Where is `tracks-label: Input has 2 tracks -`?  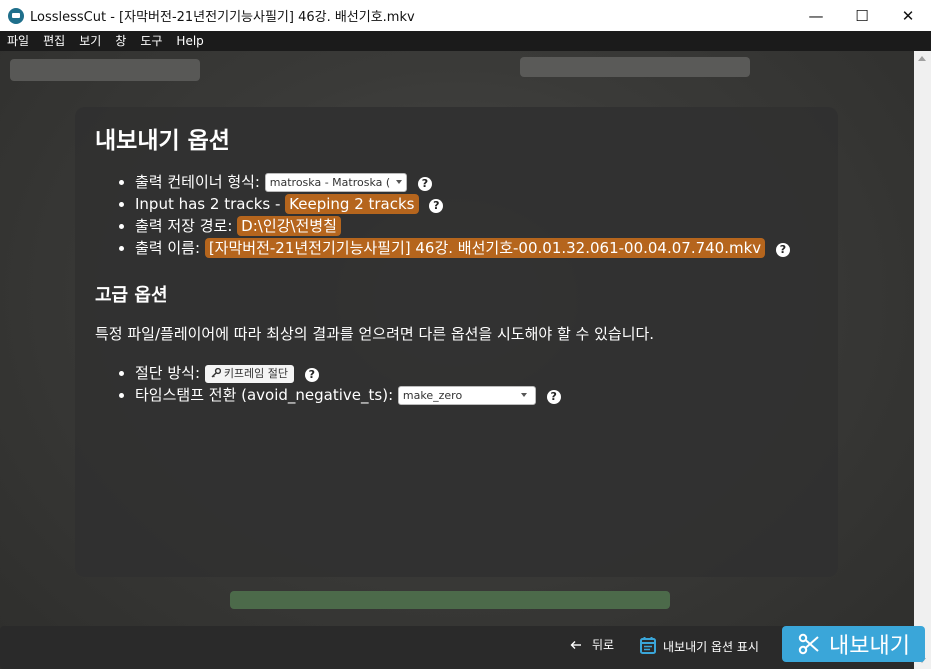
tracks-label: Input has 2 tracks - is located at coordinates (208, 204).